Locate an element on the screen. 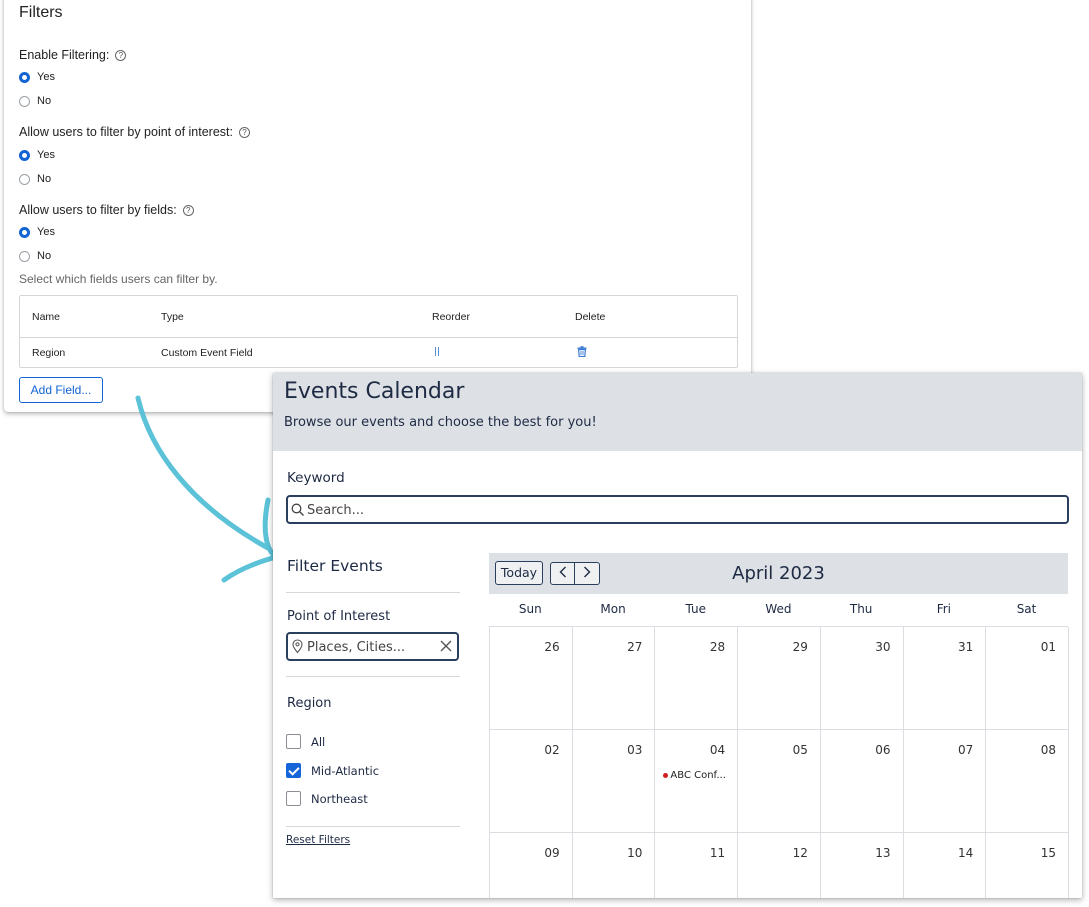  region-option-northeast: Northeast is located at coordinates (327, 798).